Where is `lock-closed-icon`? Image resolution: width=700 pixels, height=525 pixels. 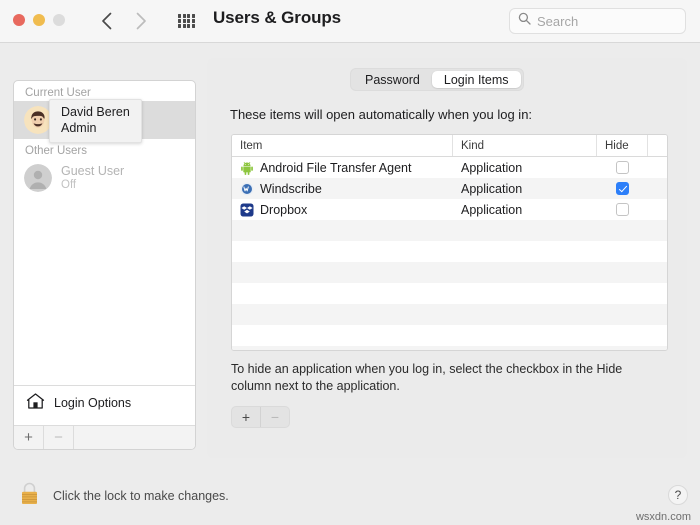 lock-closed-icon is located at coordinates (29, 496).